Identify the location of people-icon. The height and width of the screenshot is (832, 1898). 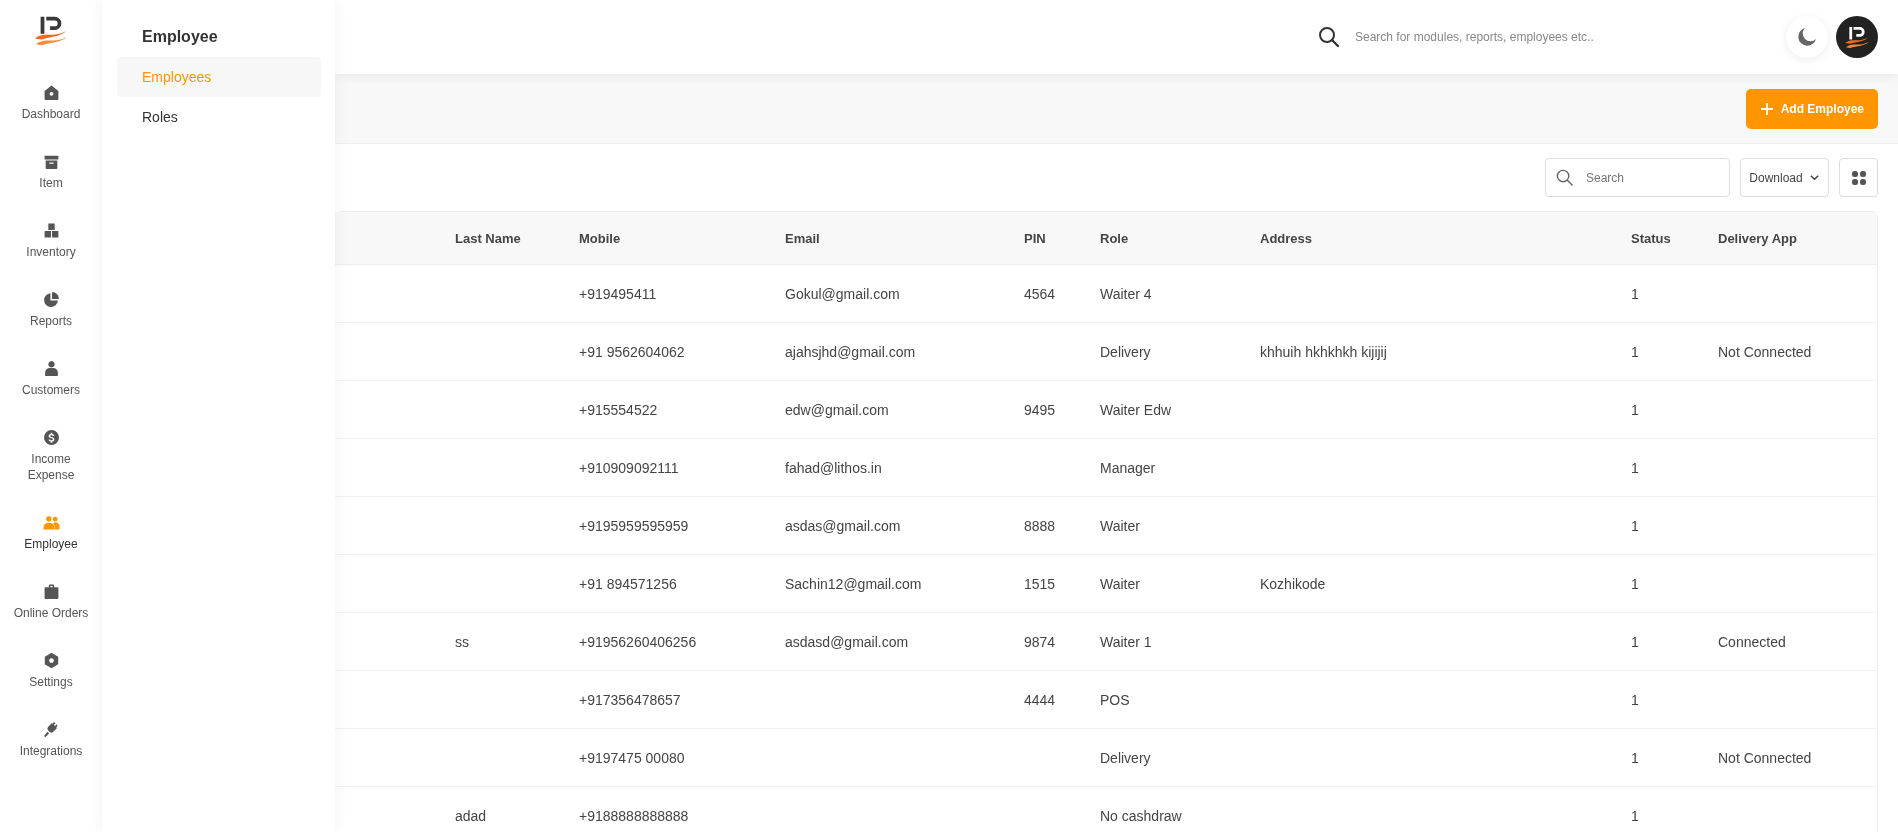
(51, 522).